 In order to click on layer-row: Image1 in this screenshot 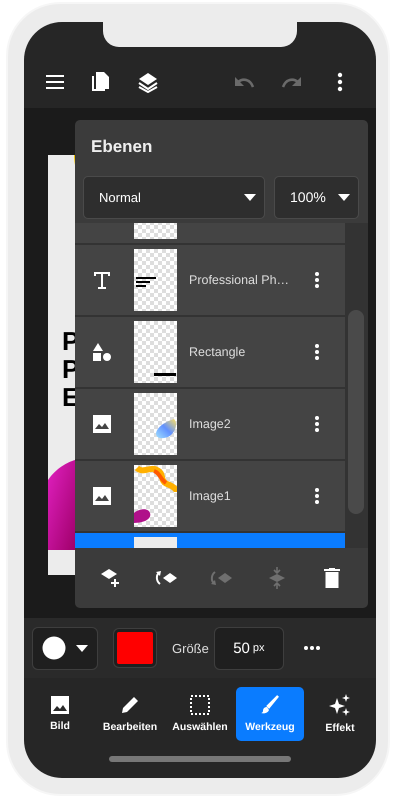, I will do `click(210, 495)`.